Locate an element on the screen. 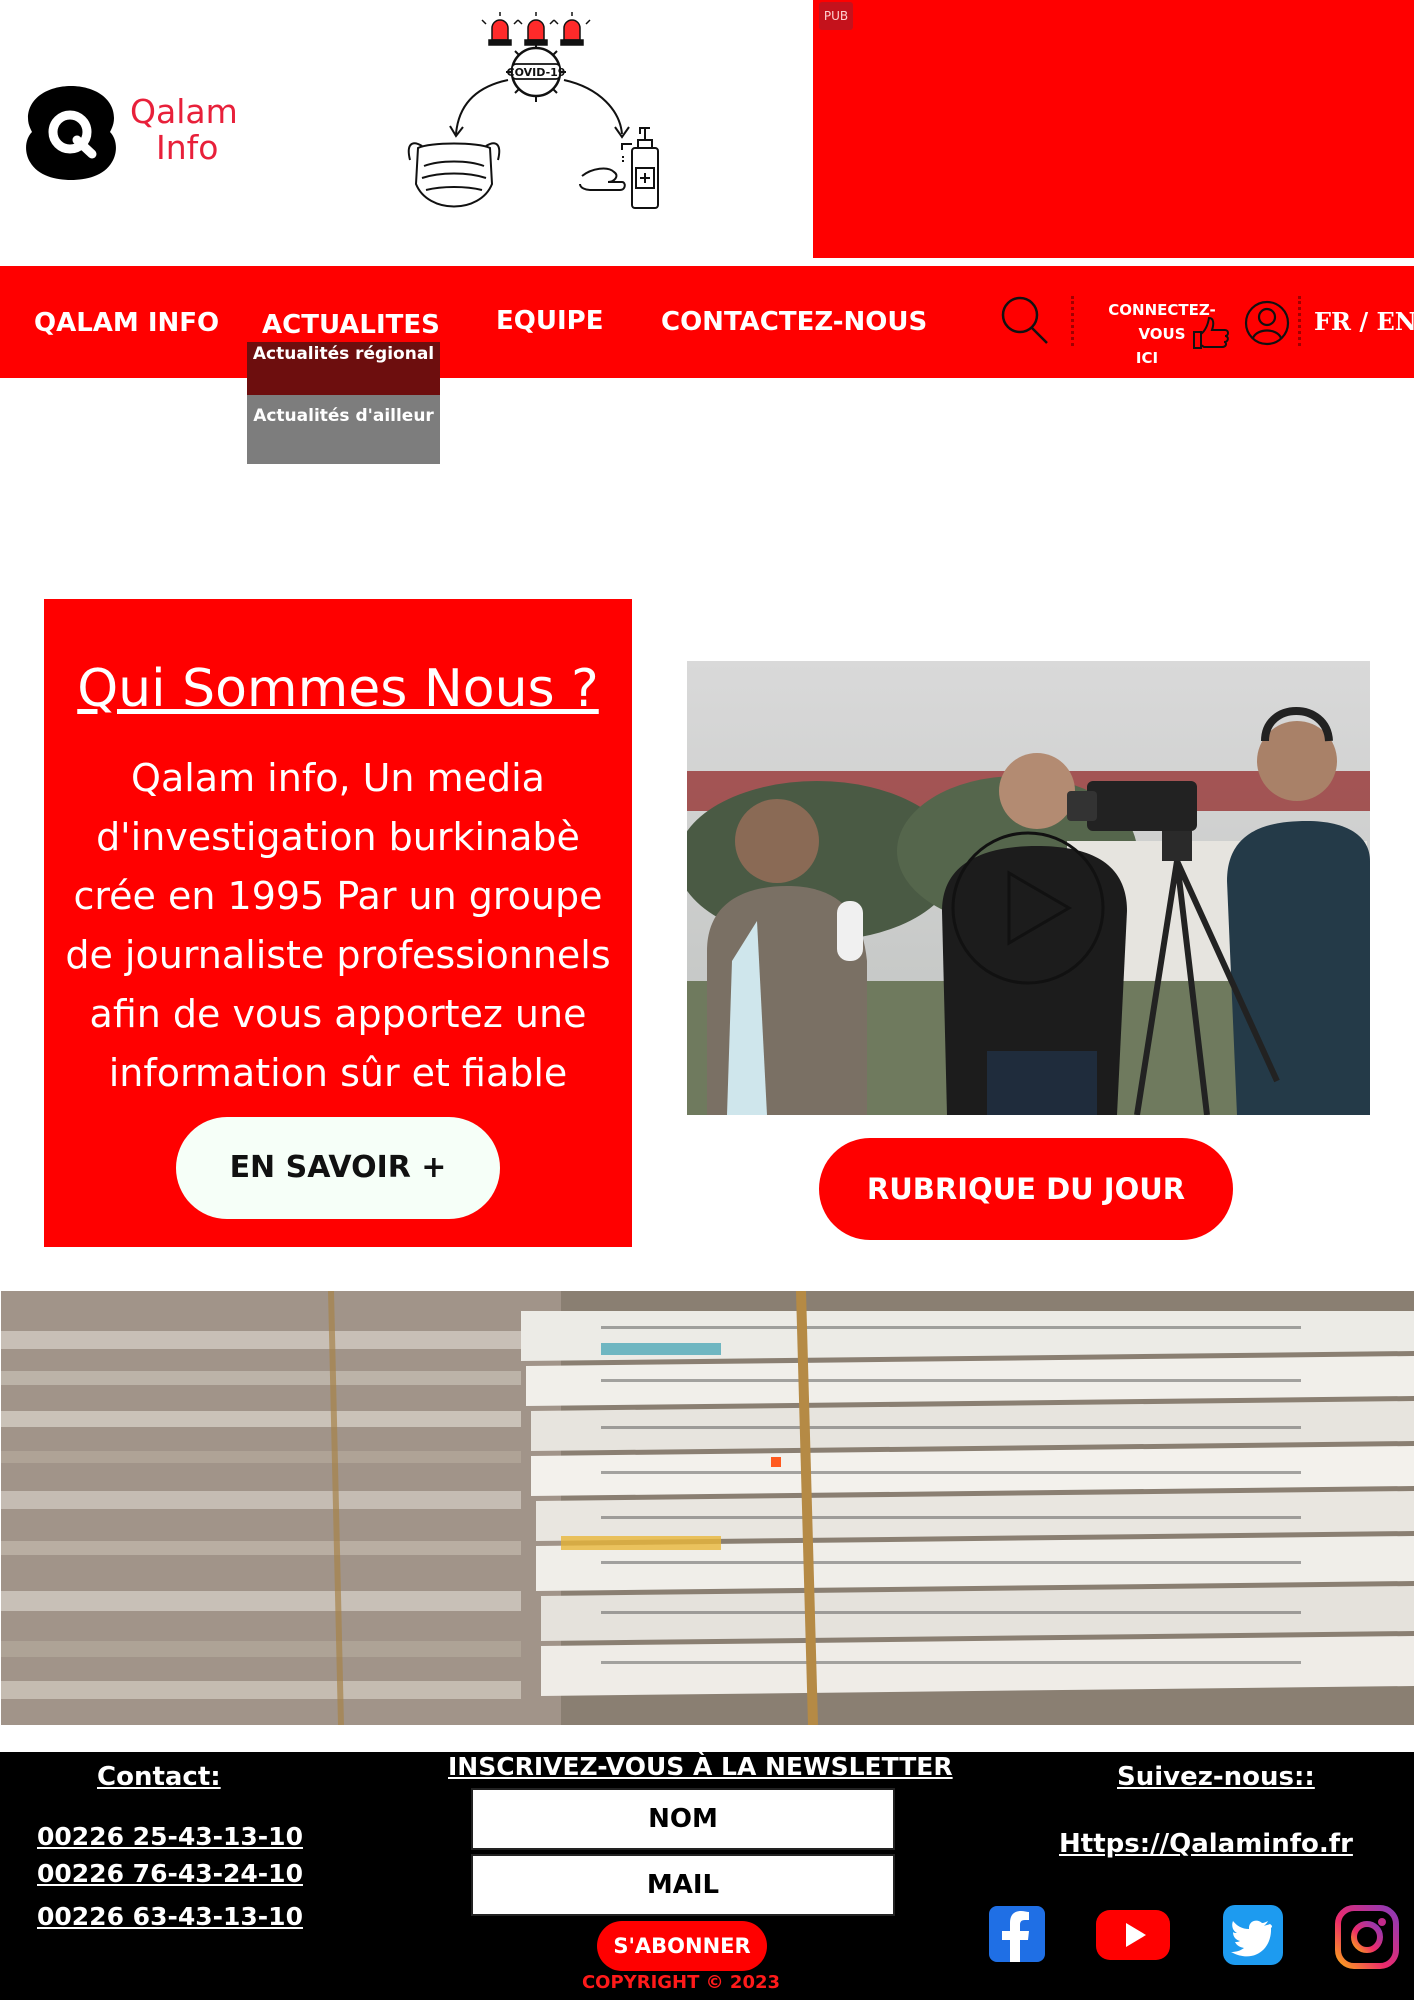 The height and width of the screenshot is (2000, 1414). video-thumbnail is located at coordinates (1028, 888).